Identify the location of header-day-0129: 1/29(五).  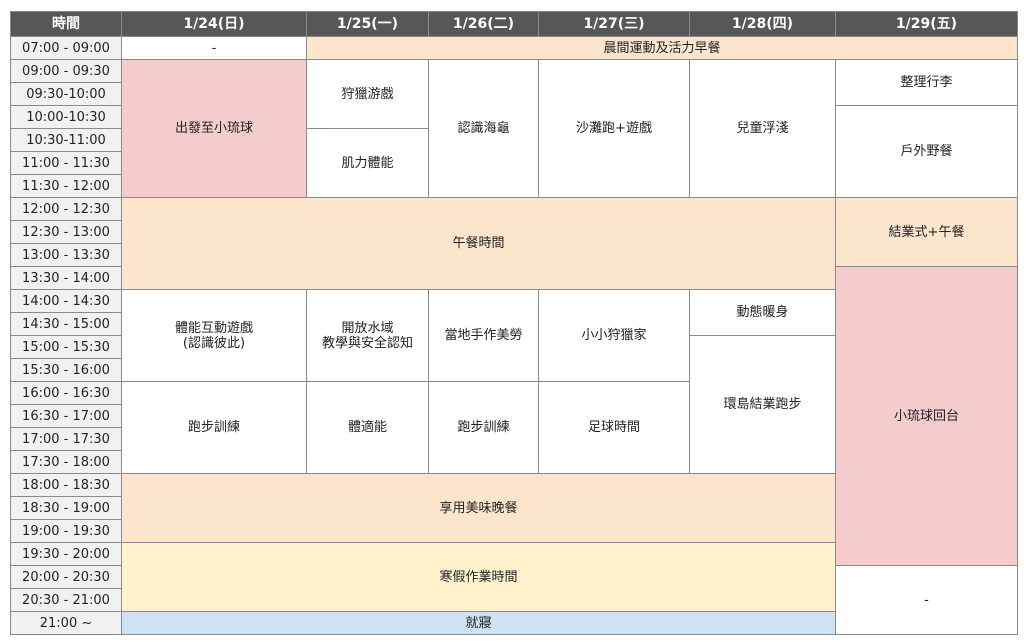
(926, 24).